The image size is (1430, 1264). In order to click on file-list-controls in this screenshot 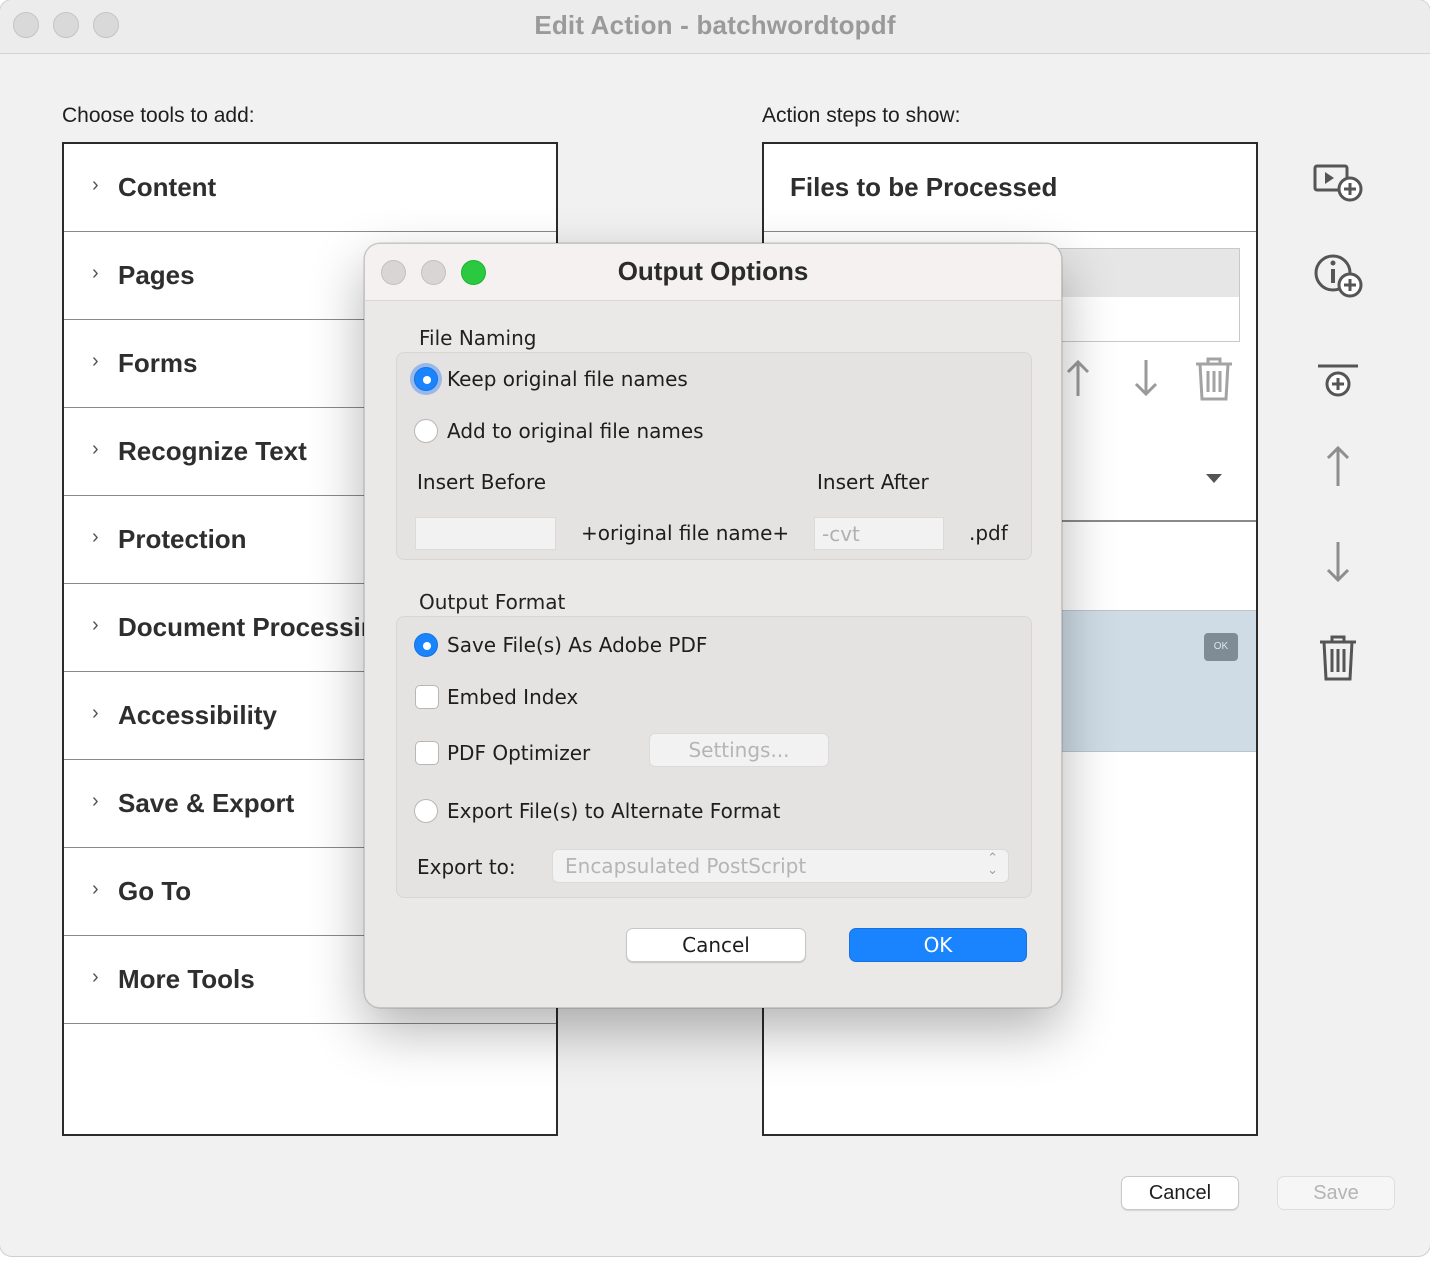, I will do `click(1154, 382)`.